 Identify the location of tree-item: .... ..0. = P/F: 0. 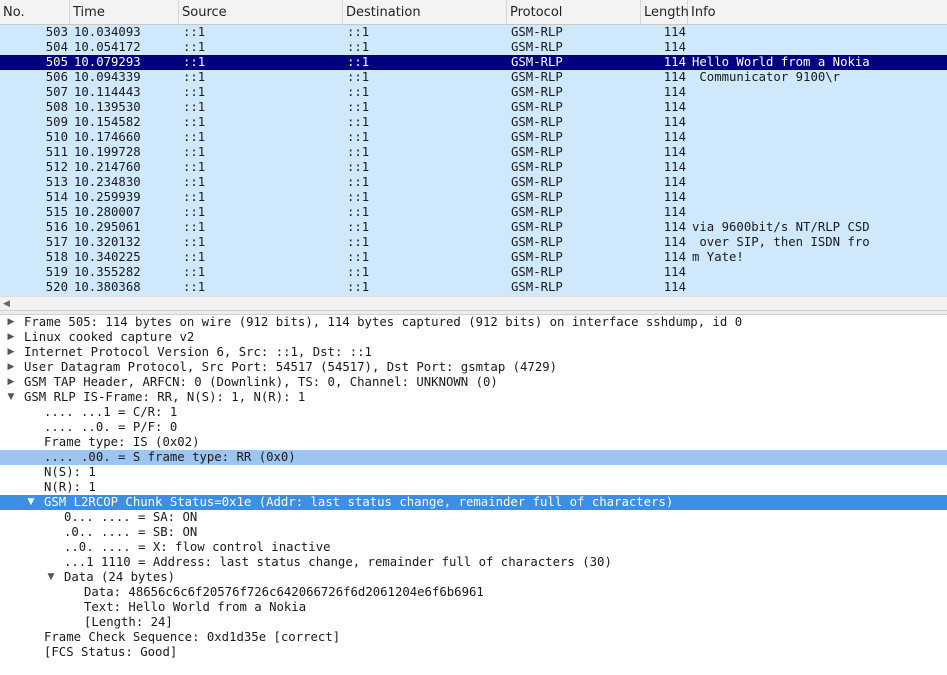
(473, 427).